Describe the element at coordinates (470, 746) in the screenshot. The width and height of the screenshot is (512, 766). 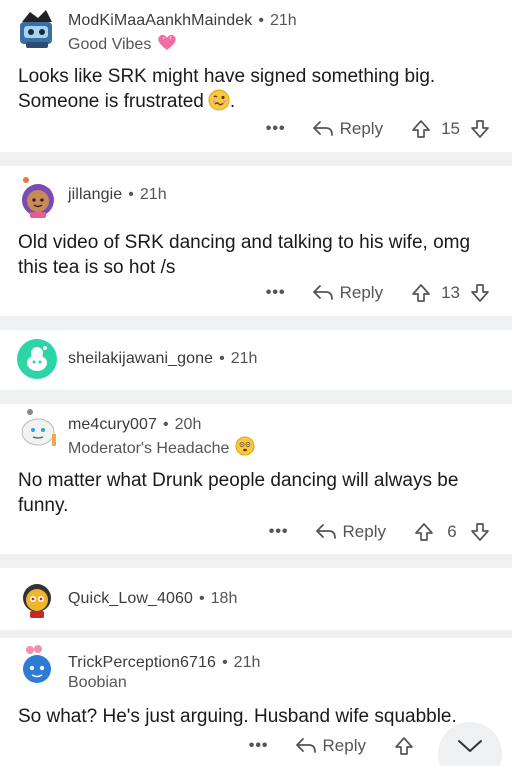
I see `chevron-down-icon` at that location.